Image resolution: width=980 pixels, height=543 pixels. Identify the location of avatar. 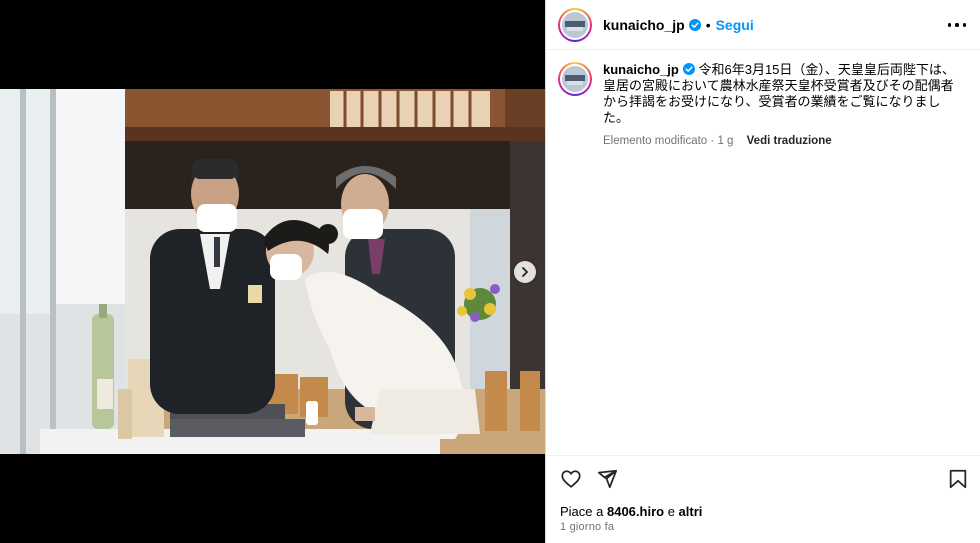
(575, 24).